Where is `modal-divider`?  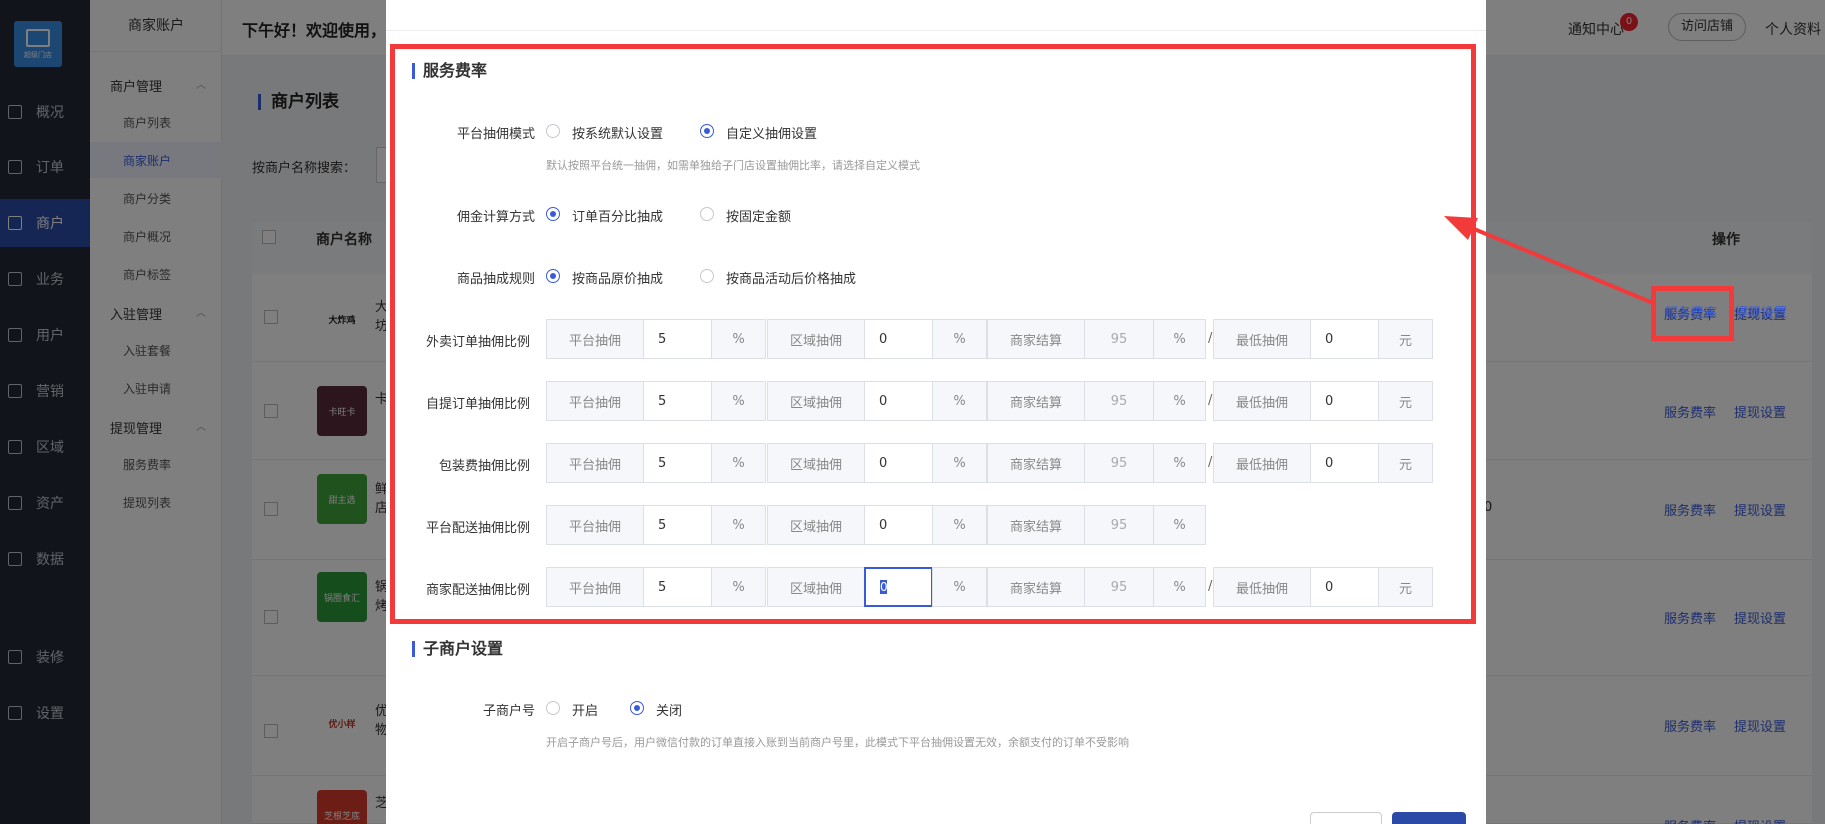 modal-divider is located at coordinates (936, 30).